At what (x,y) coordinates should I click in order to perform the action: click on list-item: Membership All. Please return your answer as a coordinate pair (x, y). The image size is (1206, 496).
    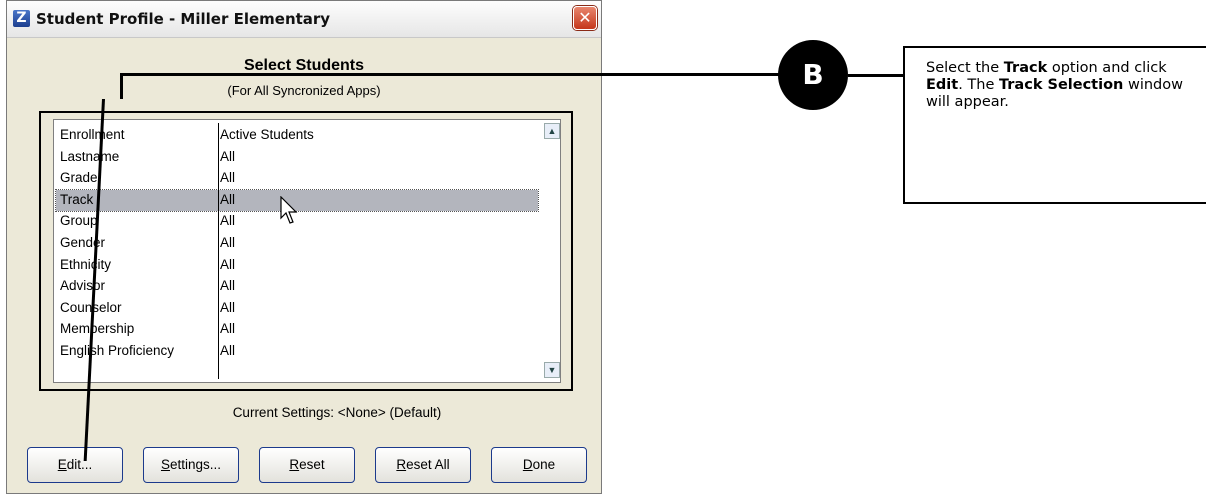
    Looking at the image, I should click on (297, 330).